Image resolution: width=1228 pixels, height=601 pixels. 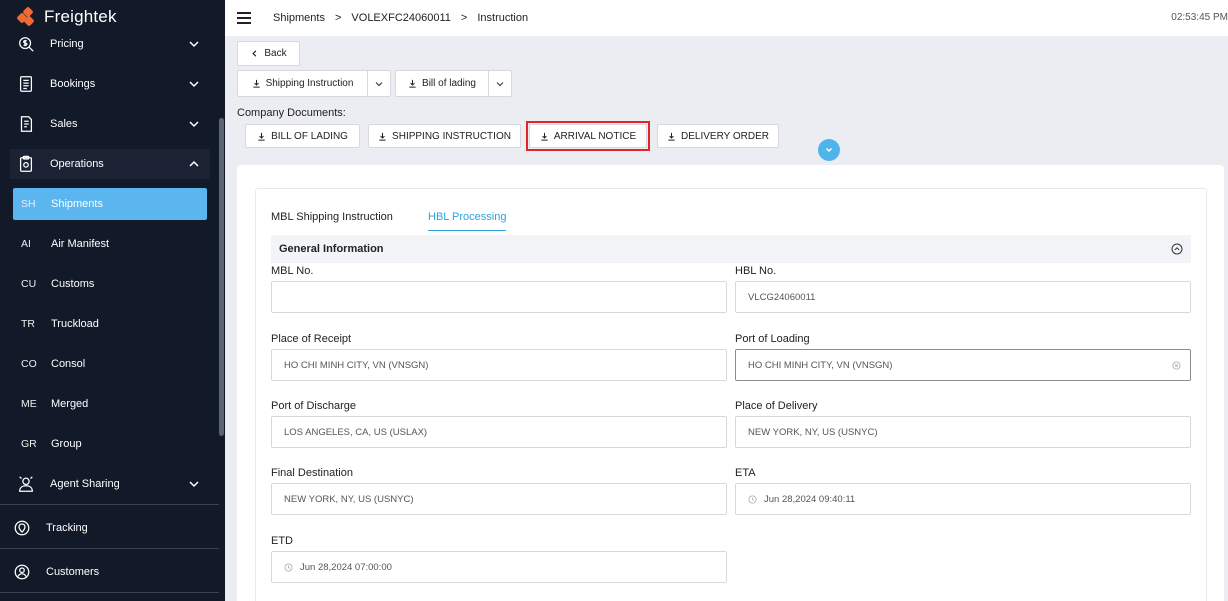 I want to click on shipping-instruction-label: Shipping Instruction, so click(x=309, y=83).